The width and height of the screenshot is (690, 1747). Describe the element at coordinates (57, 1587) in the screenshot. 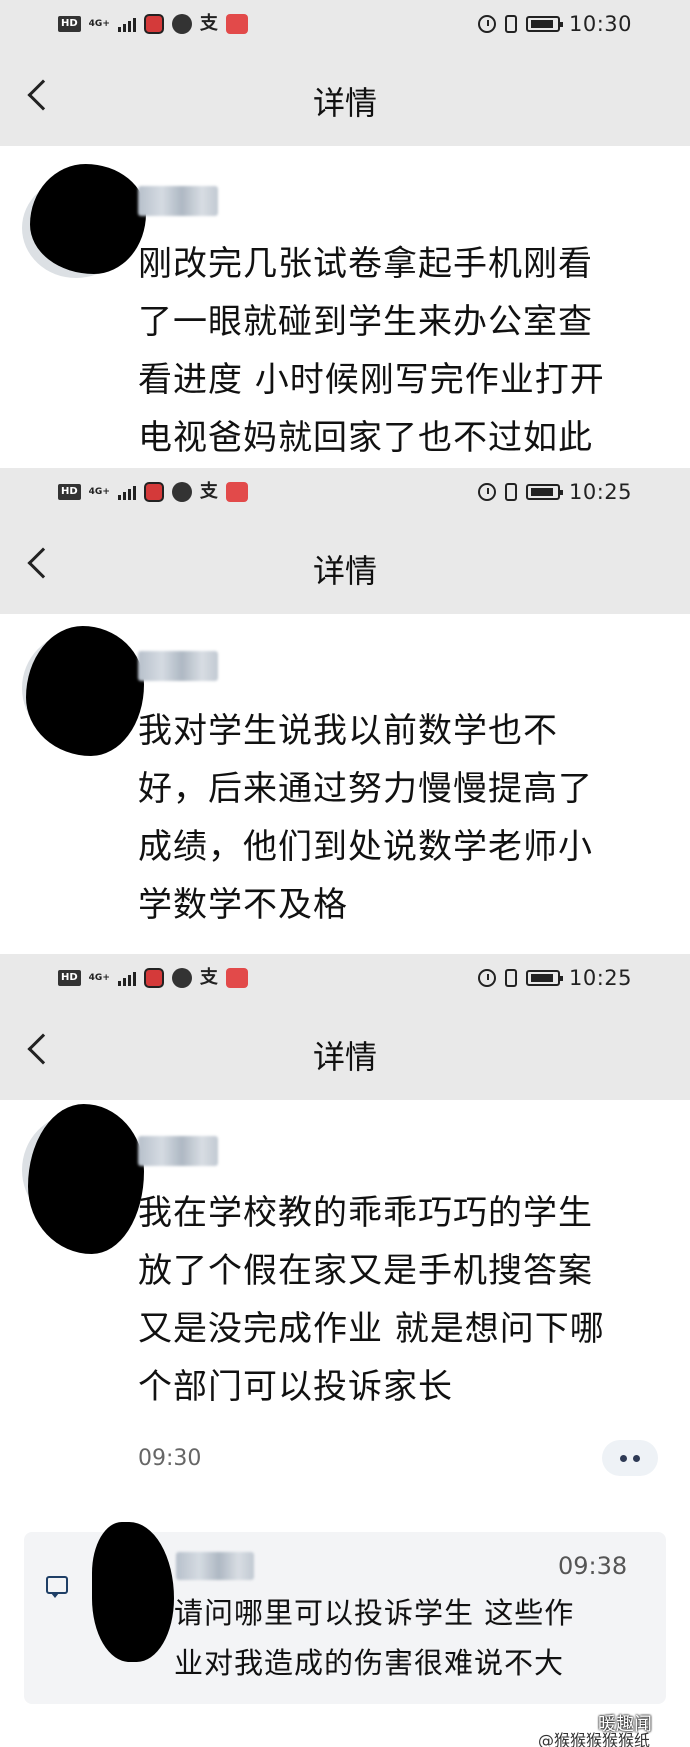

I see `comment-icon` at that location.